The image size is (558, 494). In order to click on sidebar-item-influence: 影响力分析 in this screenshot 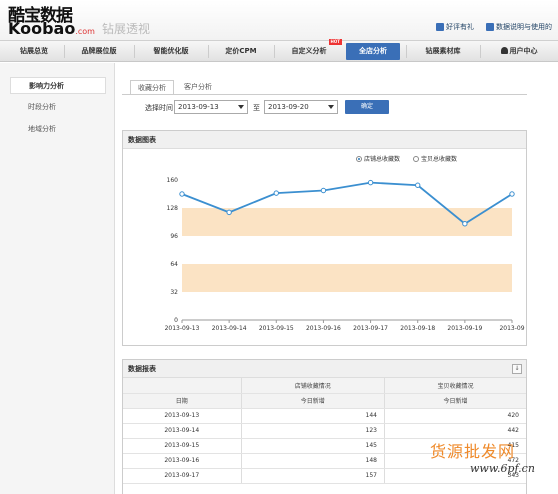, I will do `click(58, 85)`.